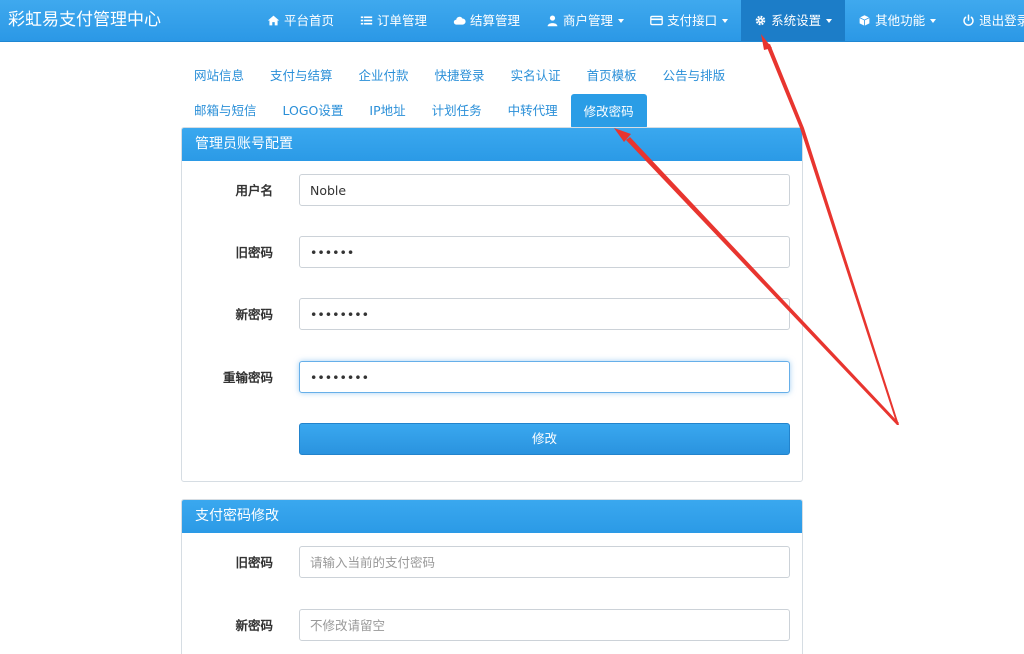  What do you see at coordinates (612, 75) in the screenshot?
I see `tab-homepage-template: 首页模板` at bounding box center [612, 75].